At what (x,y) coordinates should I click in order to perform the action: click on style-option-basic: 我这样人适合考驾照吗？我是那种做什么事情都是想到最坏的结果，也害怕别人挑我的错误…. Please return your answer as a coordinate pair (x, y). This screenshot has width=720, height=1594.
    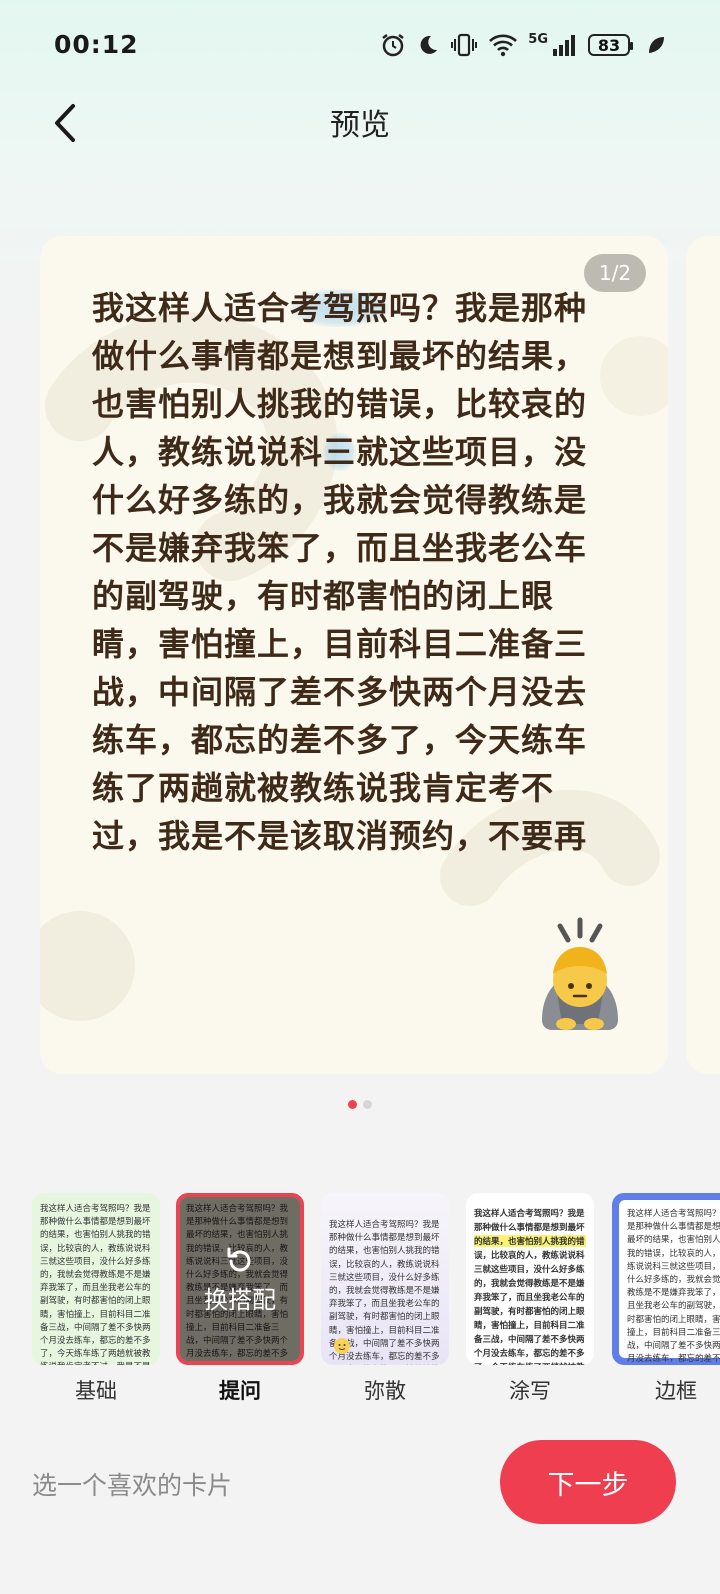
    Looking at the image, I should click on (96, 1299).